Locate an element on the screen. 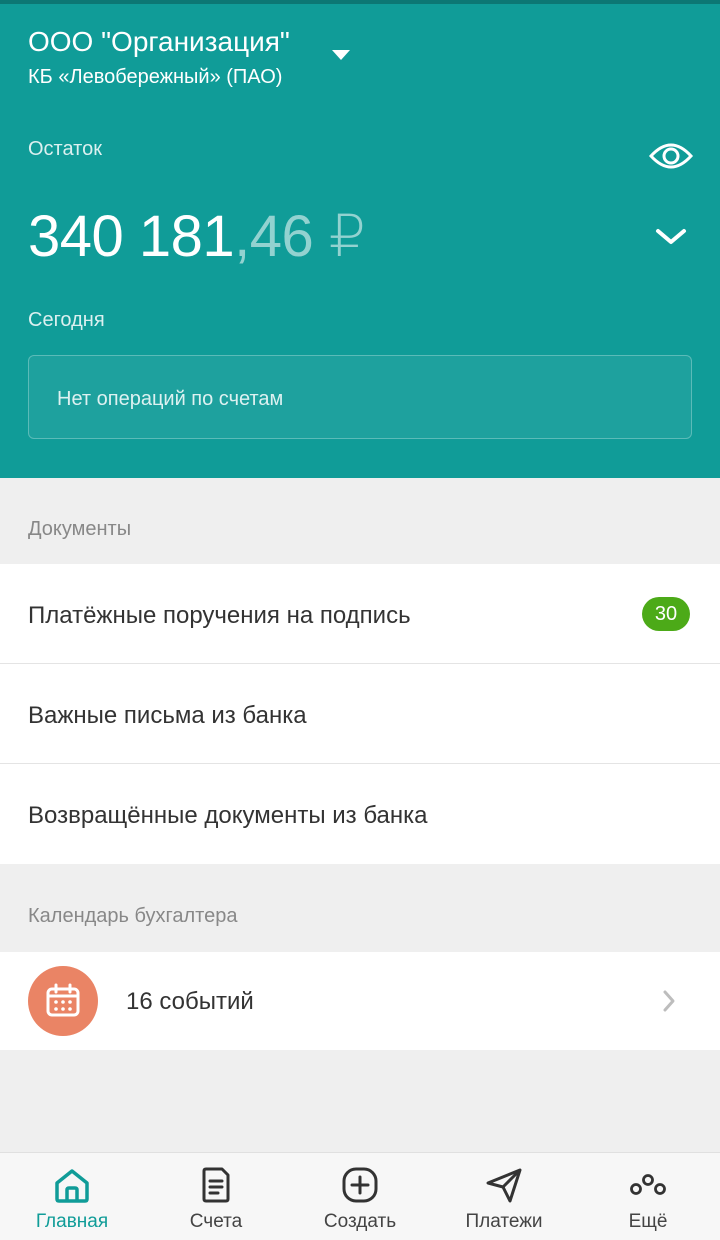 This screenshot has height=1240, width=720. calendar-icon is located at coordinates (63, 1001).